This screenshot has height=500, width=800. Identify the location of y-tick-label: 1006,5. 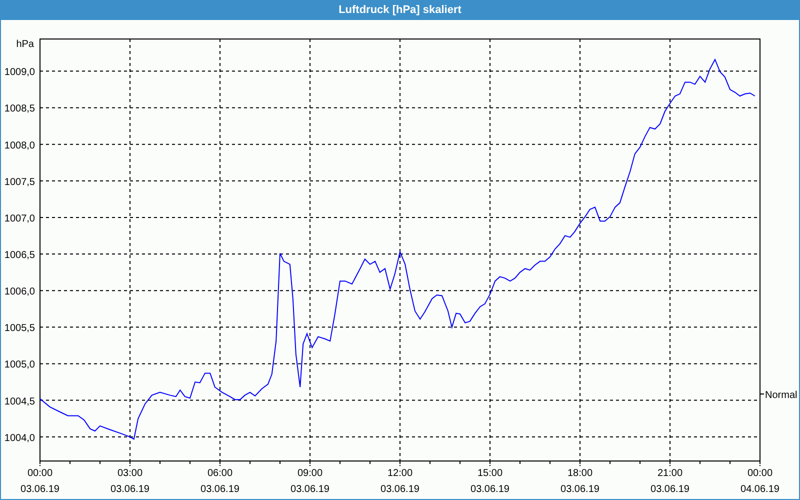
(19, 256).